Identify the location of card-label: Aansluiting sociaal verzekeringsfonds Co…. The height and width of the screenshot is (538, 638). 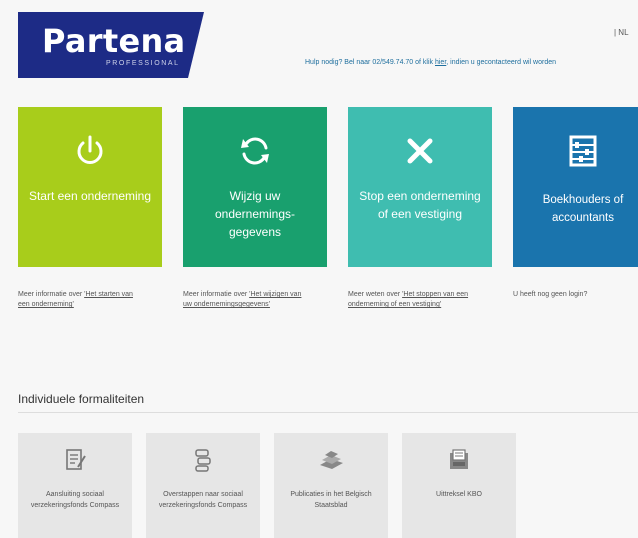
(75, 500).